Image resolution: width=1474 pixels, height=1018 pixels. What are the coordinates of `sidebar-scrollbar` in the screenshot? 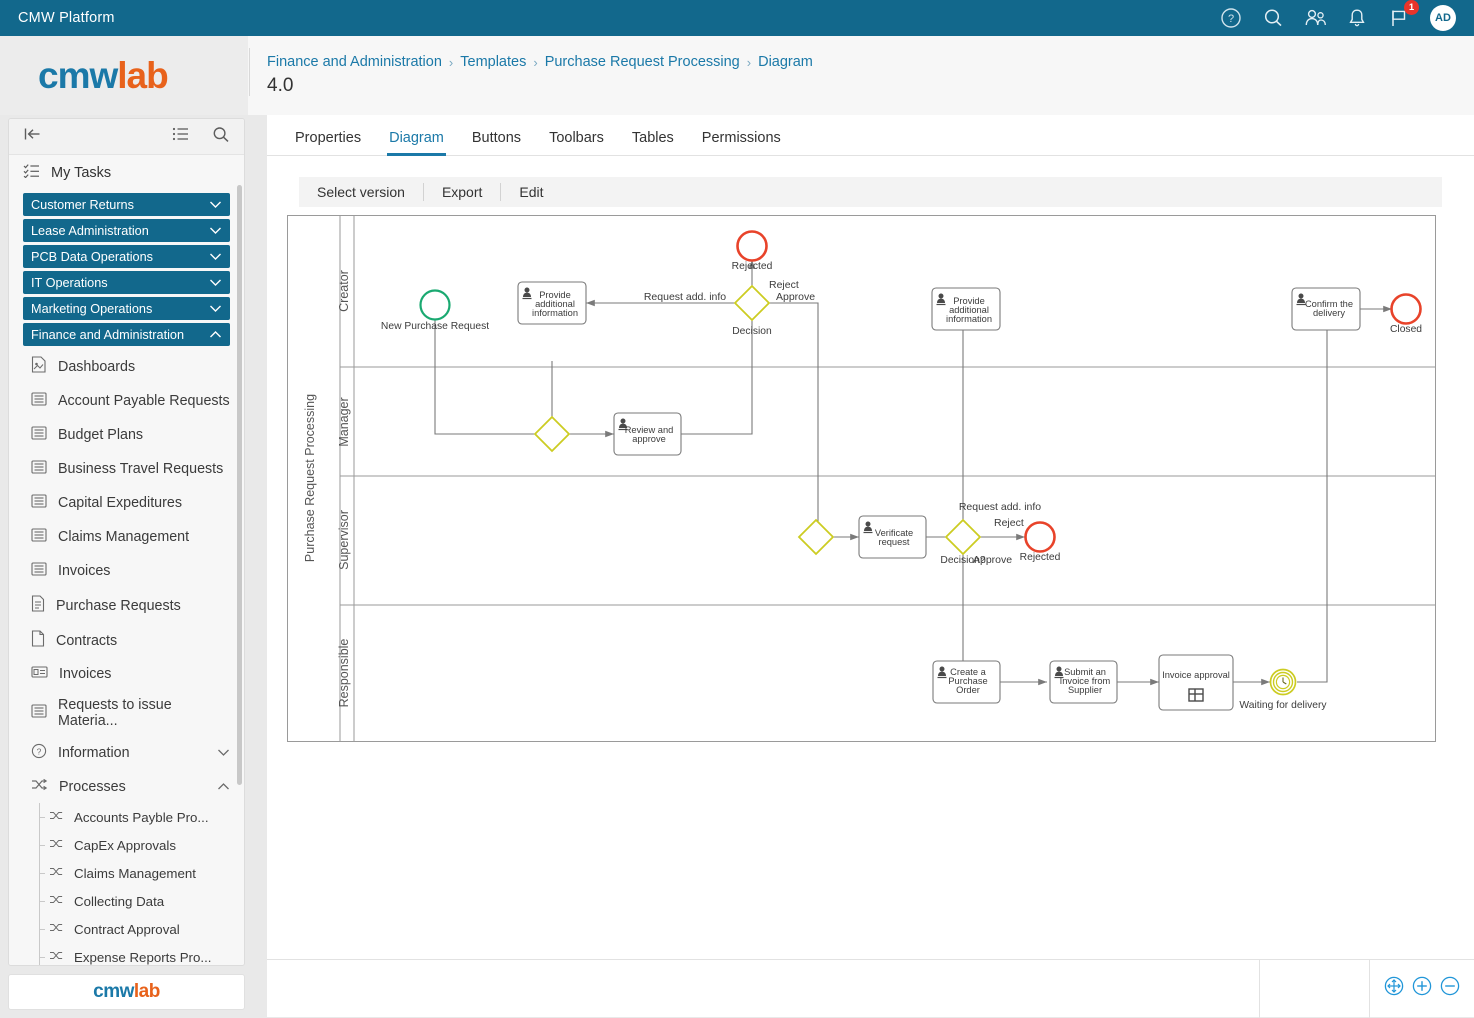 It's located at (239, 485).